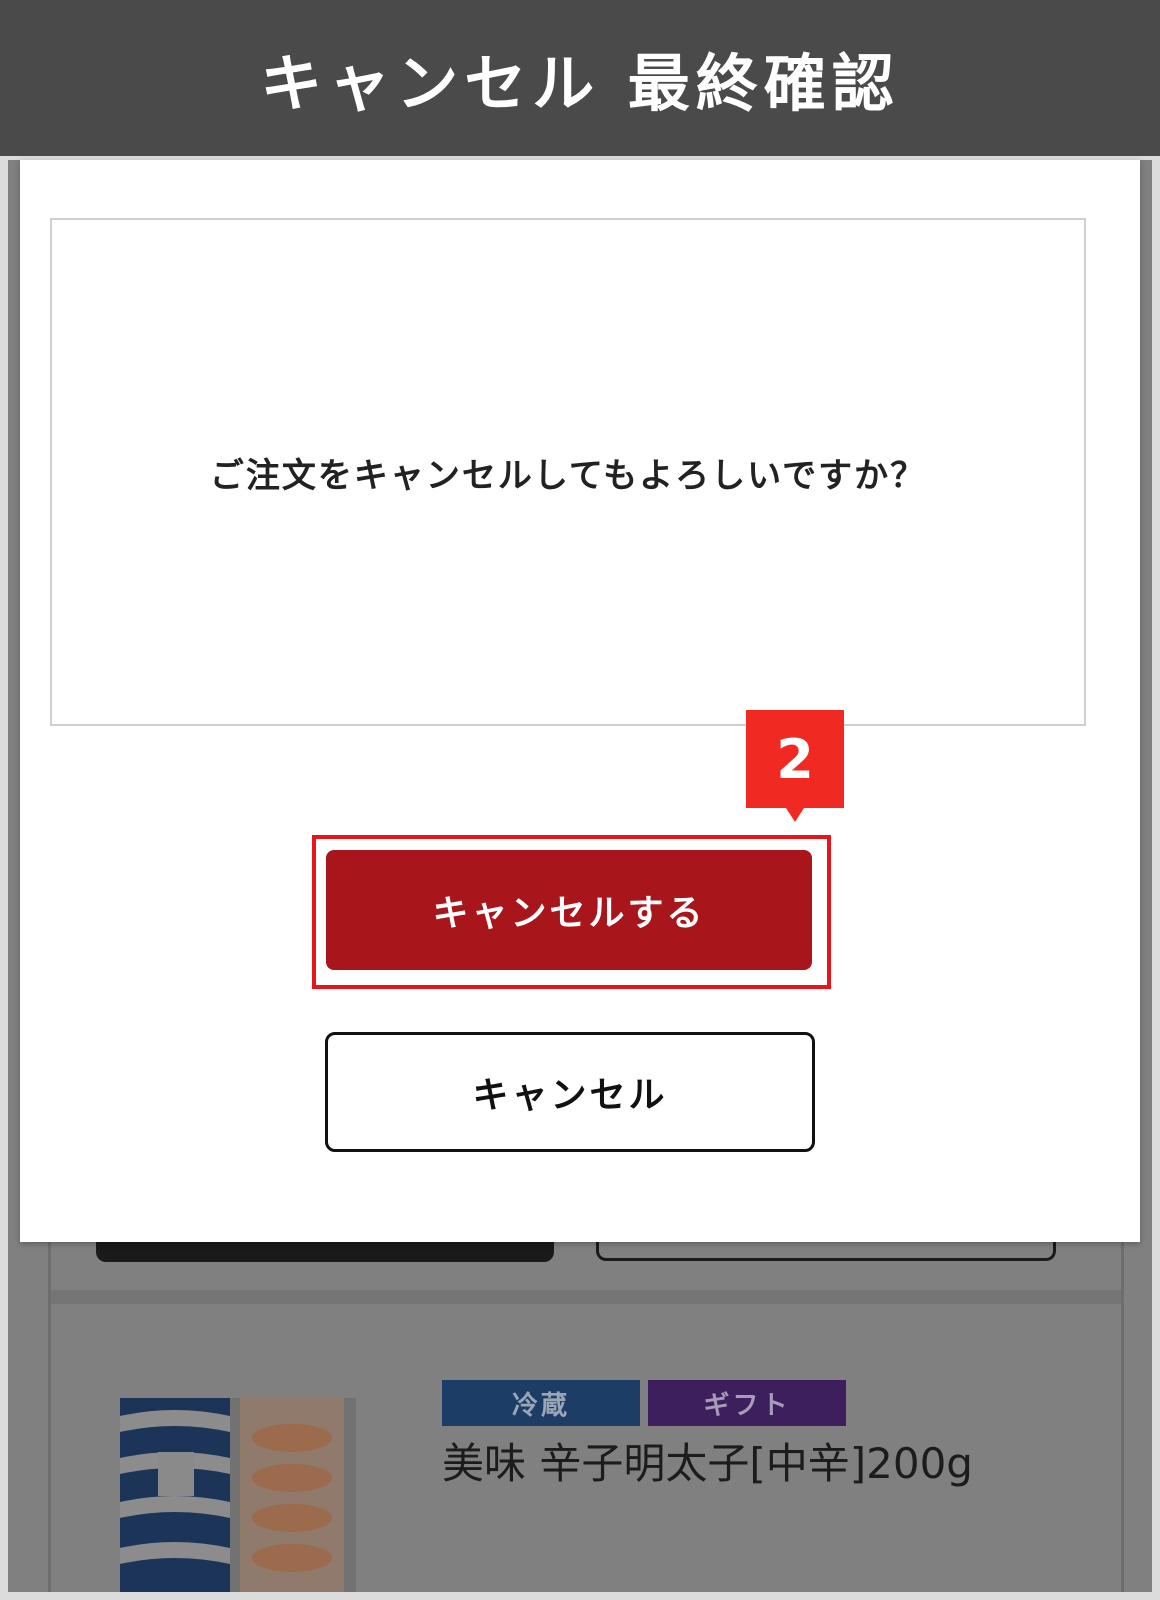 This screenshot has height=1600, width=1160. I want to click on confirm-cancel-order-button: キャンセルする, so click(569, 910).